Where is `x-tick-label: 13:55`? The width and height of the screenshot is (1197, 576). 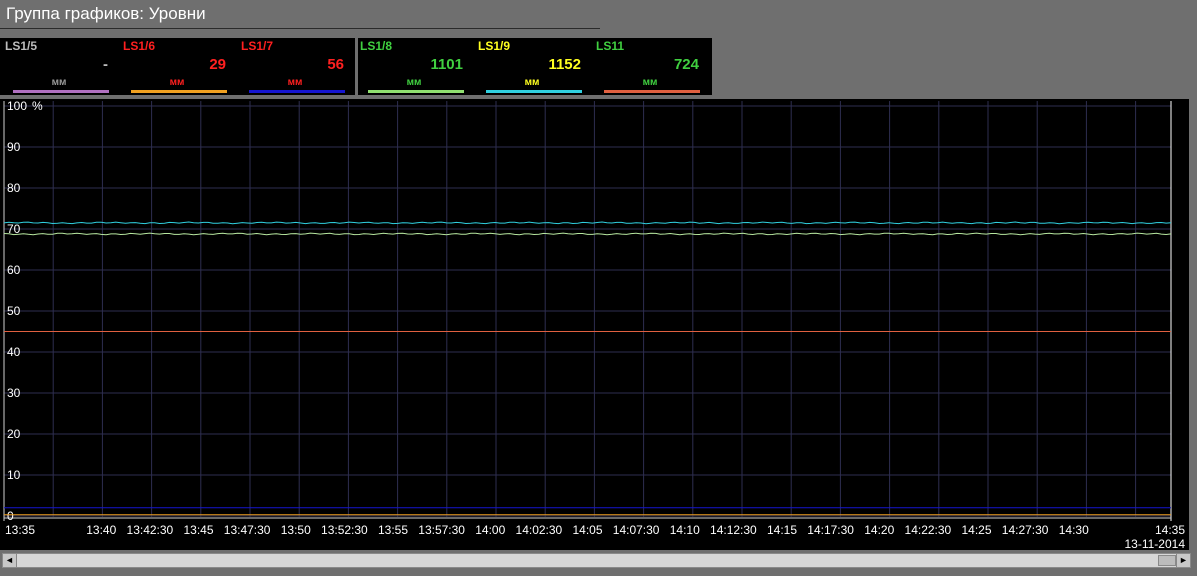
x-tick-label: 13:55 is located at coordinates (393, 530).